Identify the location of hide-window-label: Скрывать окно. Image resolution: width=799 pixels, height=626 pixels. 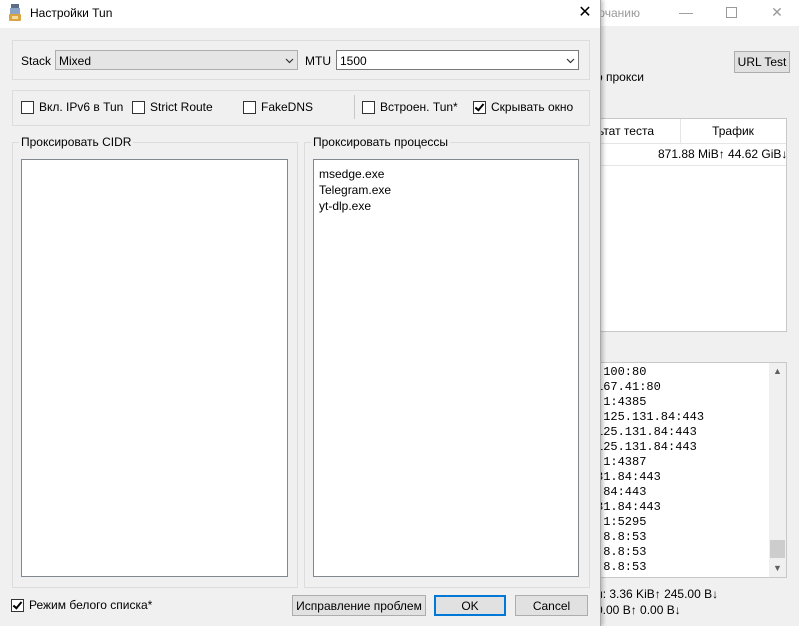
(532, 107).